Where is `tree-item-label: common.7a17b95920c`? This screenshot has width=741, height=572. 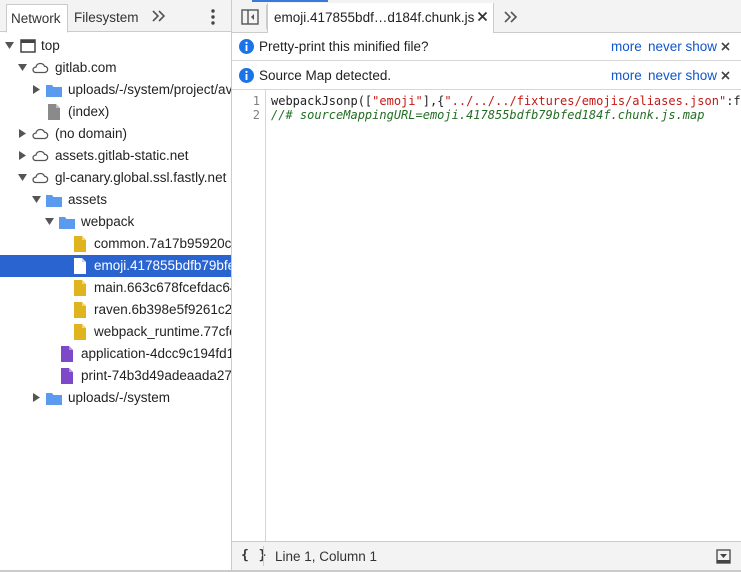
tree-item-label: common.7a17b95920c is located at coordinates (162, 243).